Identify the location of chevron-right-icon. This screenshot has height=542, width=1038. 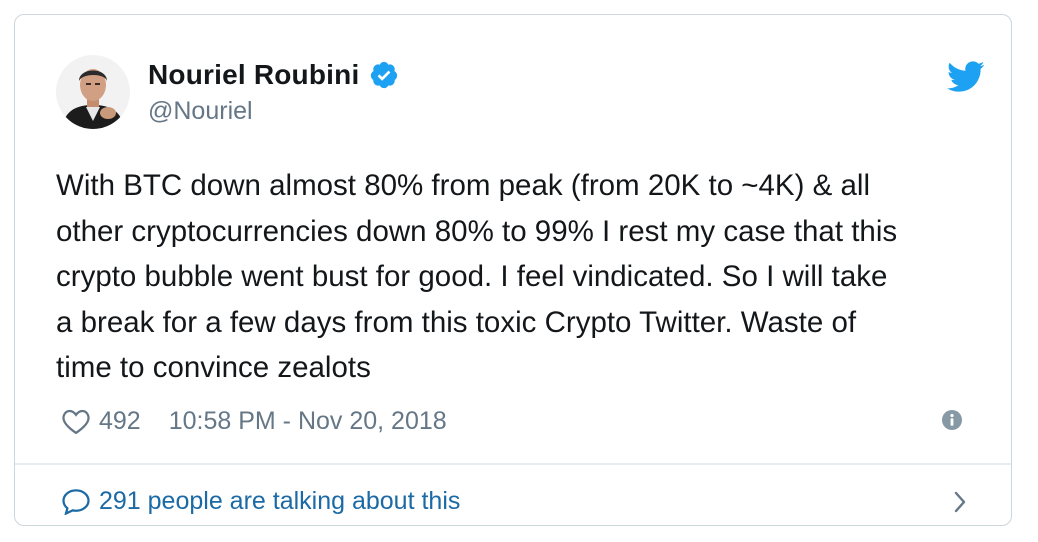
(960, 502).